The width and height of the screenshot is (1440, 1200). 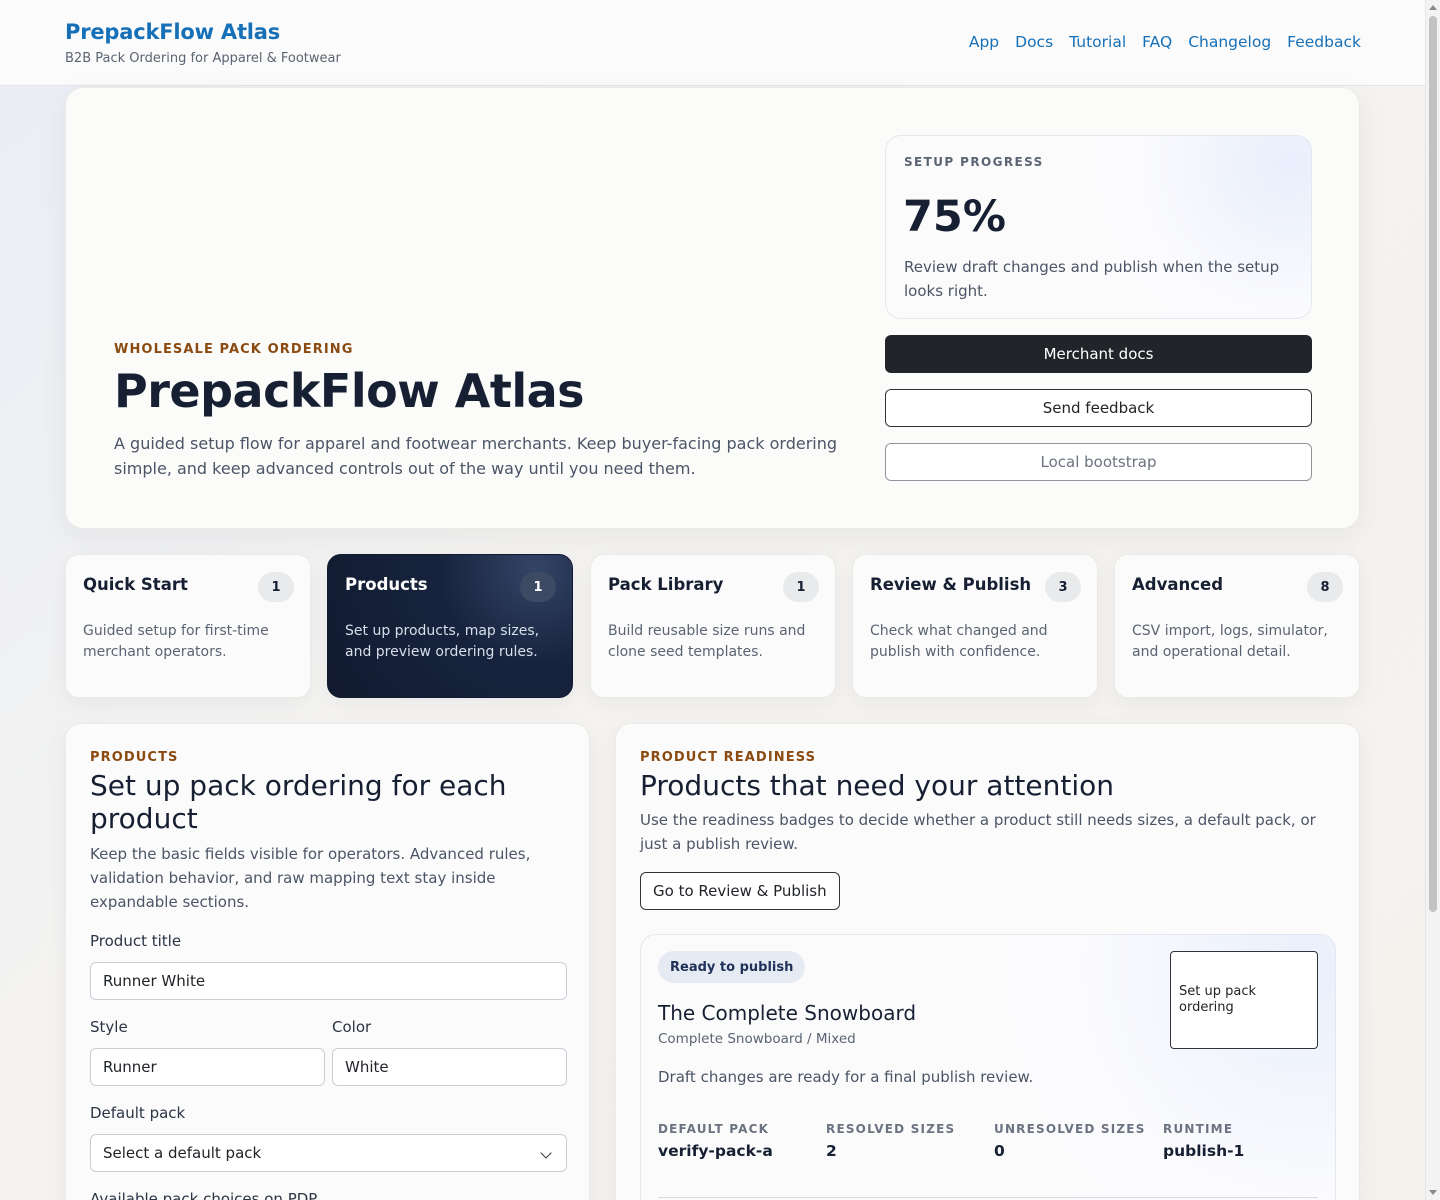 What do you see at coordinates (787, 1013) in the screenshot?
I see `product-name: The Complete Snowboard` at bounding box center [787, 1013].